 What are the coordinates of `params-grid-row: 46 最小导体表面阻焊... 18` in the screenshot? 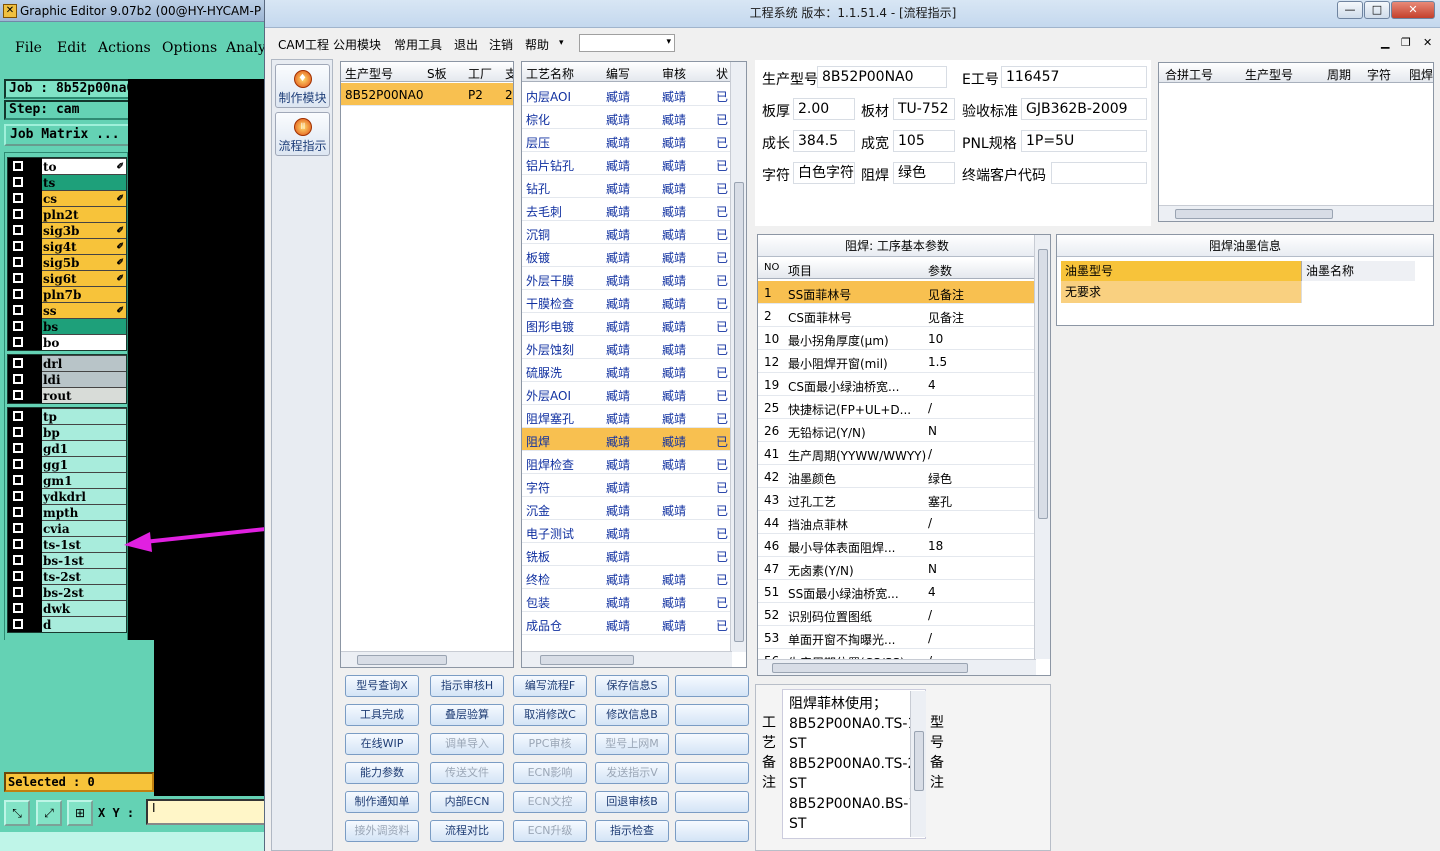 It's located at (897, 545).